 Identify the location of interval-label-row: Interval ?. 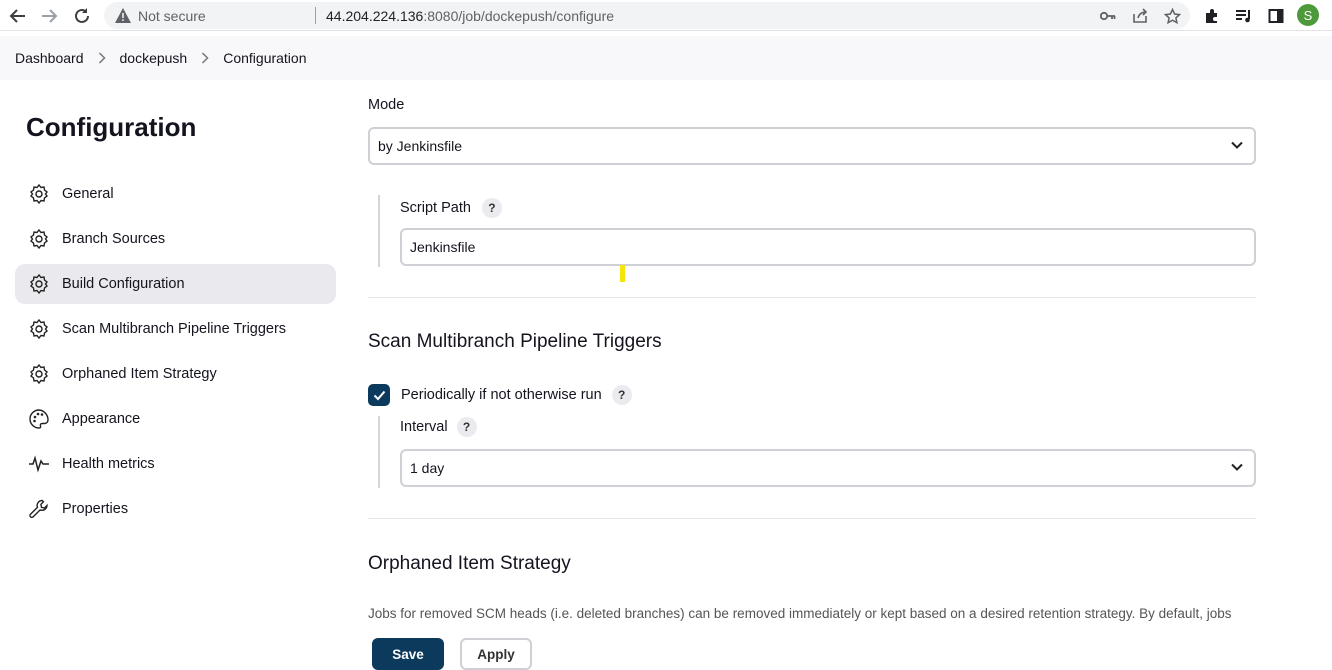
(438, 427).